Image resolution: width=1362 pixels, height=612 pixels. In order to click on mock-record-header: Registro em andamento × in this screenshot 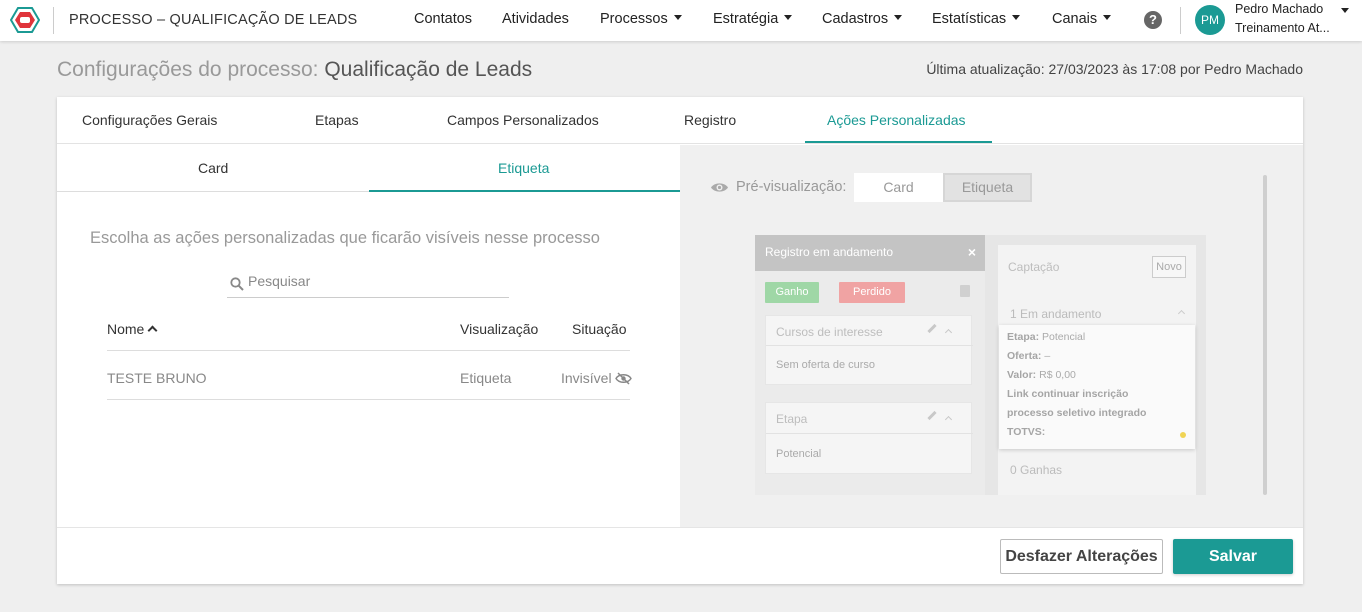, I will do `click(870, 253)`.